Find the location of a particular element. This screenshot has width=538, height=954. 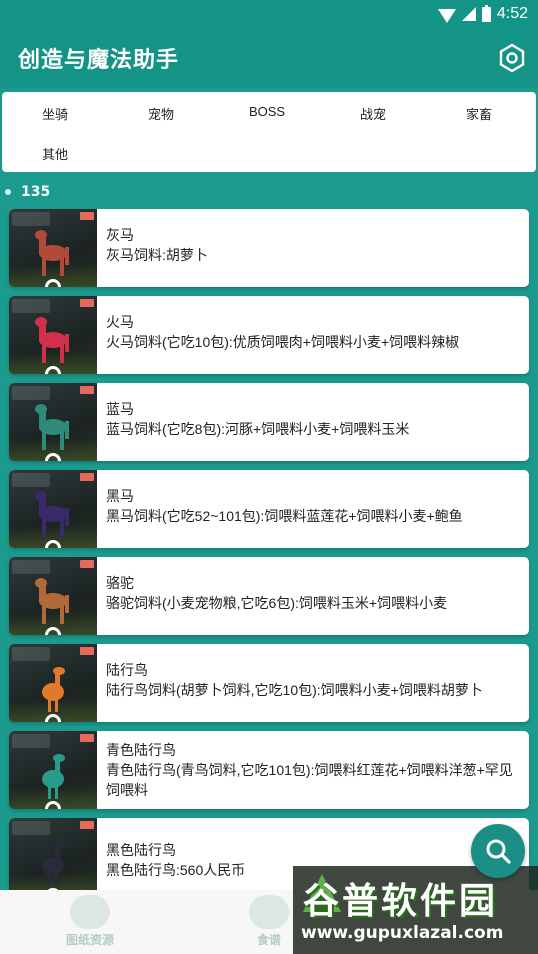

creature-name: 黑色陆行鸟 is located at coordinates (141, 850).